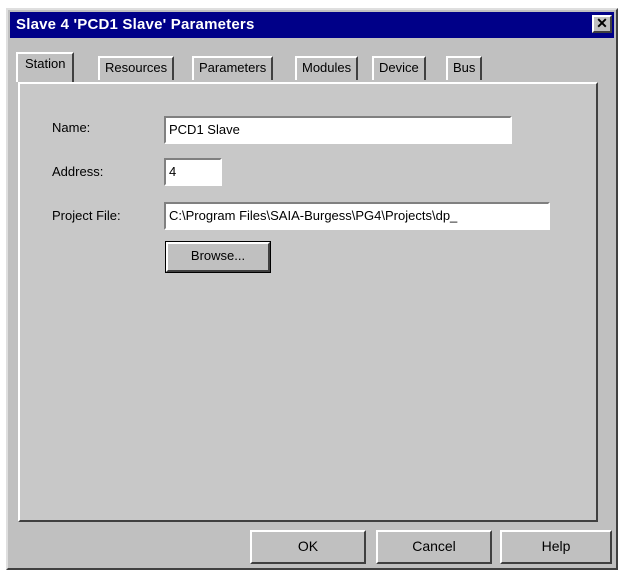 Image resolution: width=622 pixels, height=574 pixels. What do you see at coordinates (338, 130) in the screenshot?
I see `name-field: PCD1 Slave` at bounding box center [338, 130].